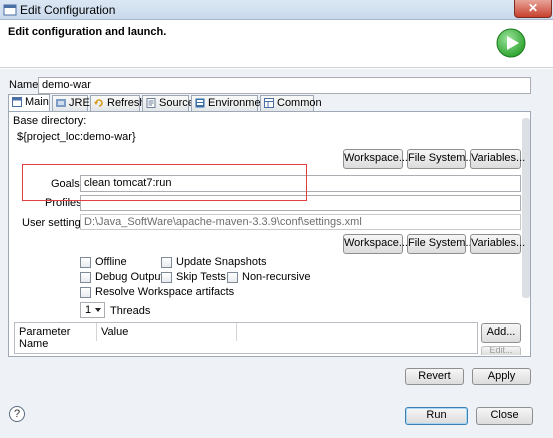 This screenshot has height=438, width=553. Describe the element at coordinates (88, 310) in the screenshot. I see `threads-value: 1` at that location.